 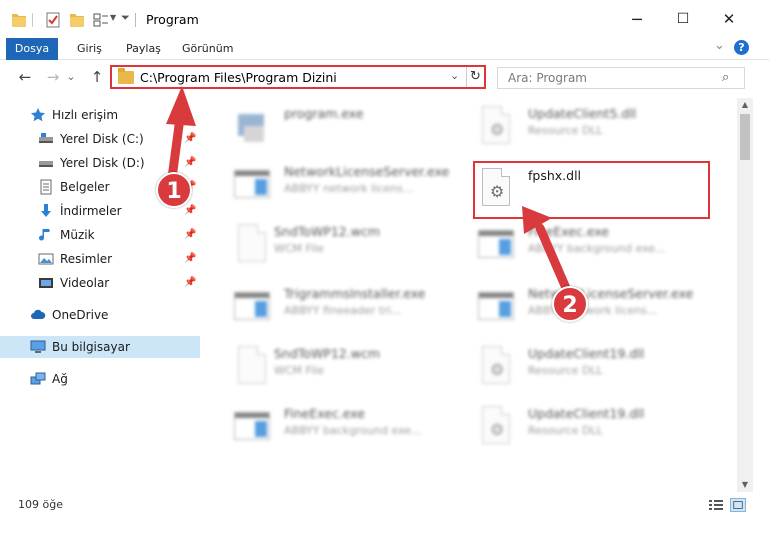 I want to click on sidebar-item-this-pc: Bu bilgisayar, so click(x=100, y=347).